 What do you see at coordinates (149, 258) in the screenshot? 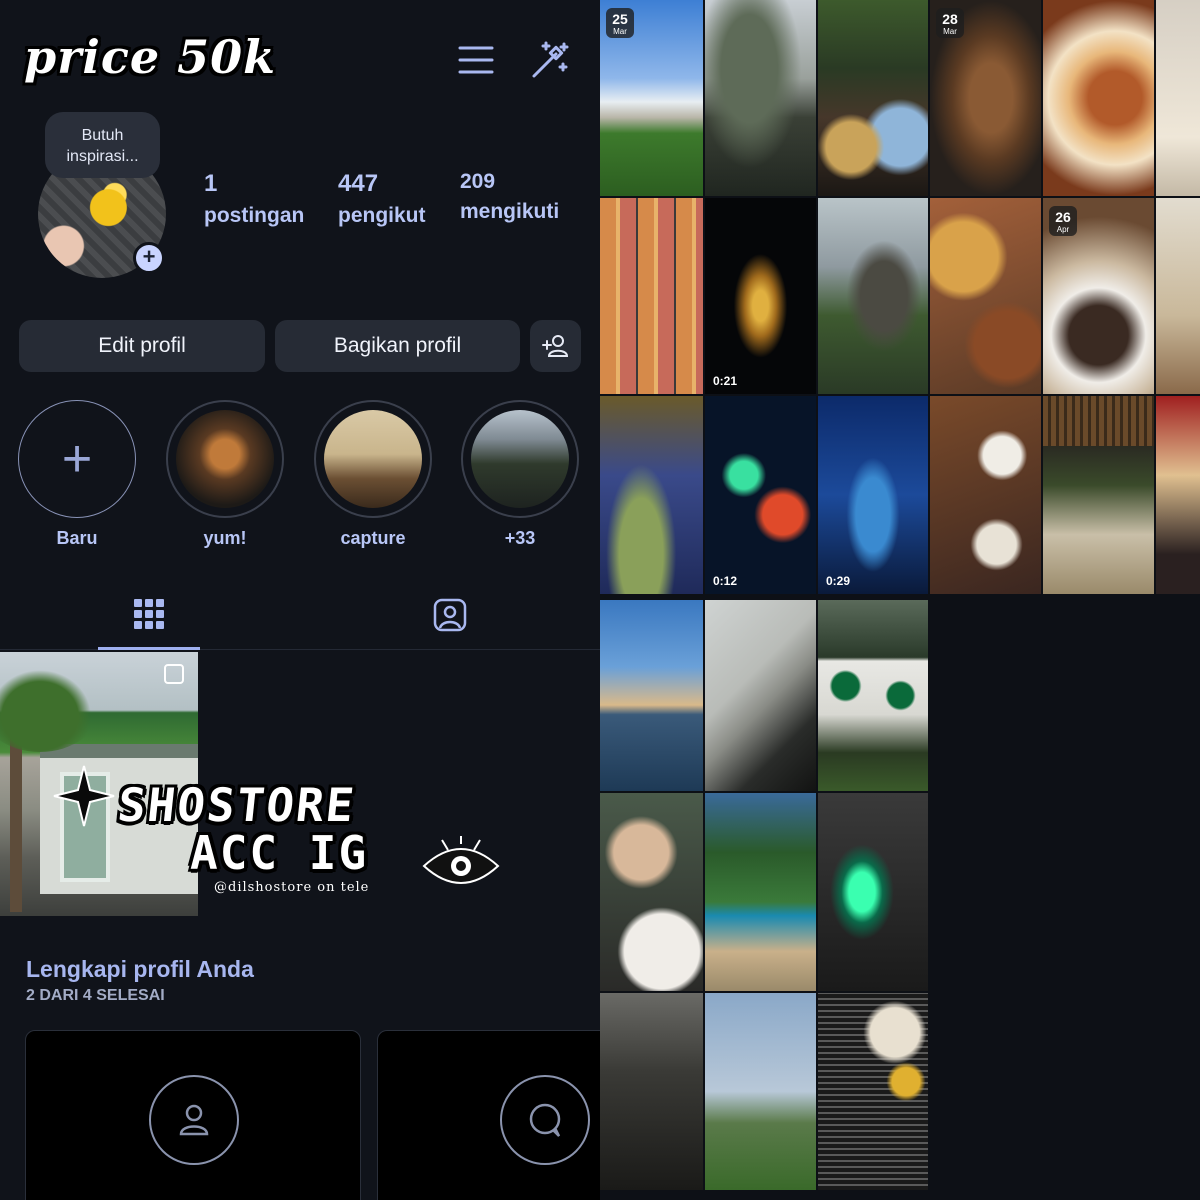
I see `add-story-icon: +` at bounding box center [149, 258].